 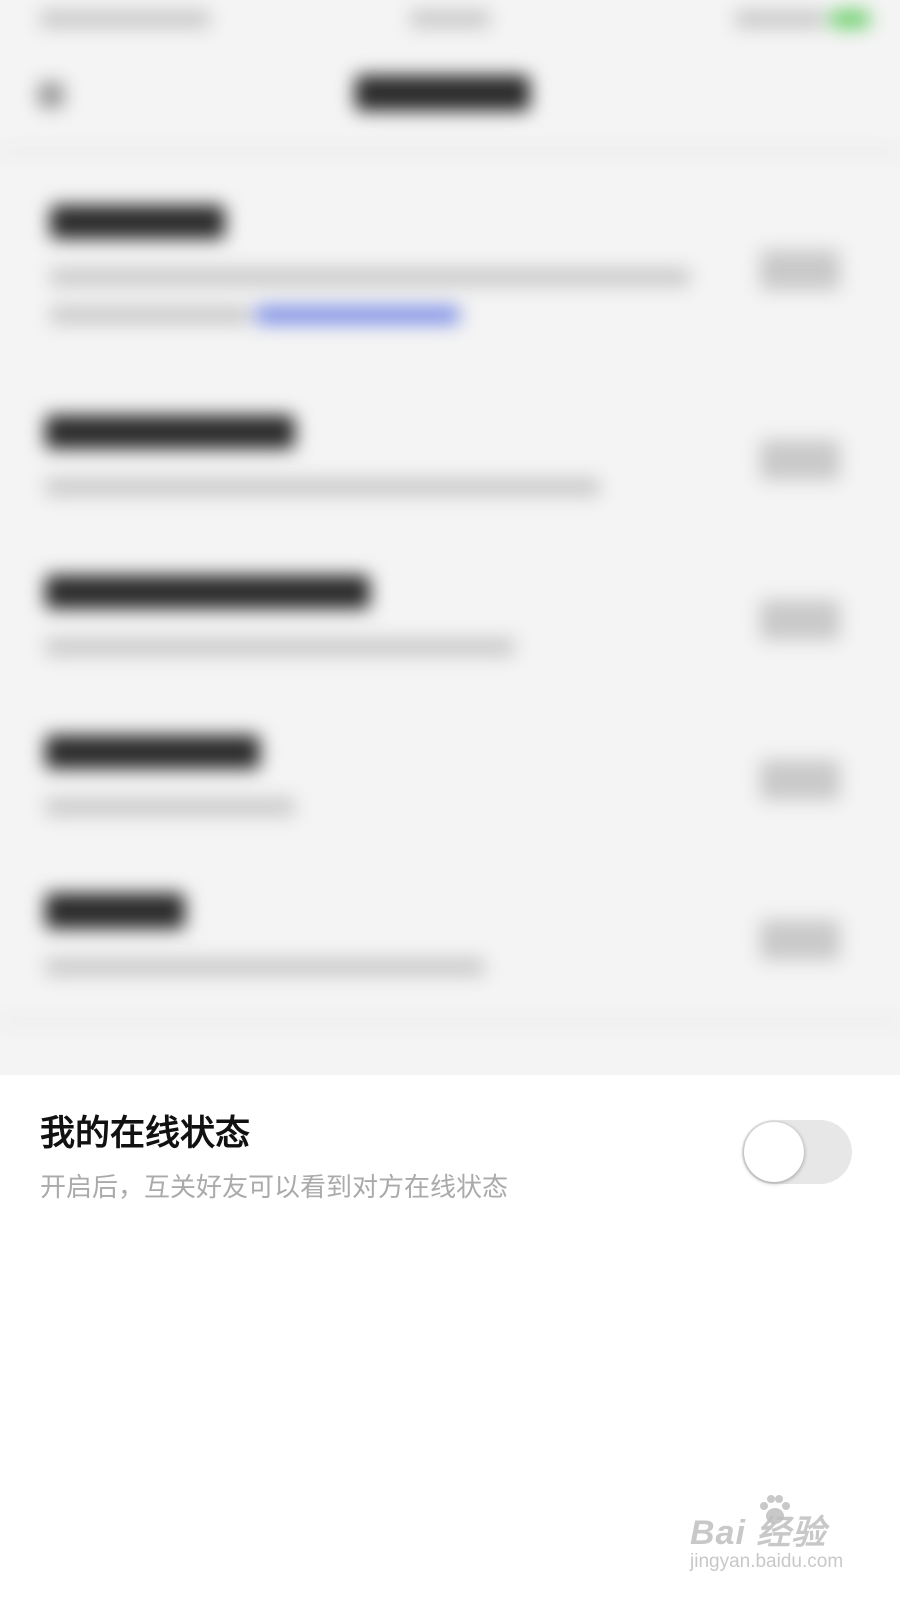 I want to click on blurred-status-right, so click(x=780, y=19).